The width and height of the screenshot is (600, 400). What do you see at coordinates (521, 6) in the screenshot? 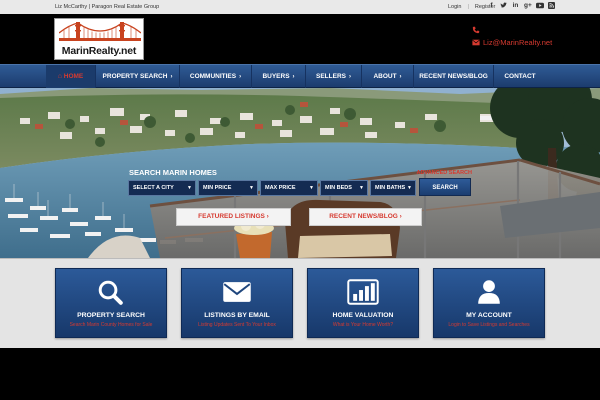
I see `social-links: f in g+` at bounding box center [521, 6].